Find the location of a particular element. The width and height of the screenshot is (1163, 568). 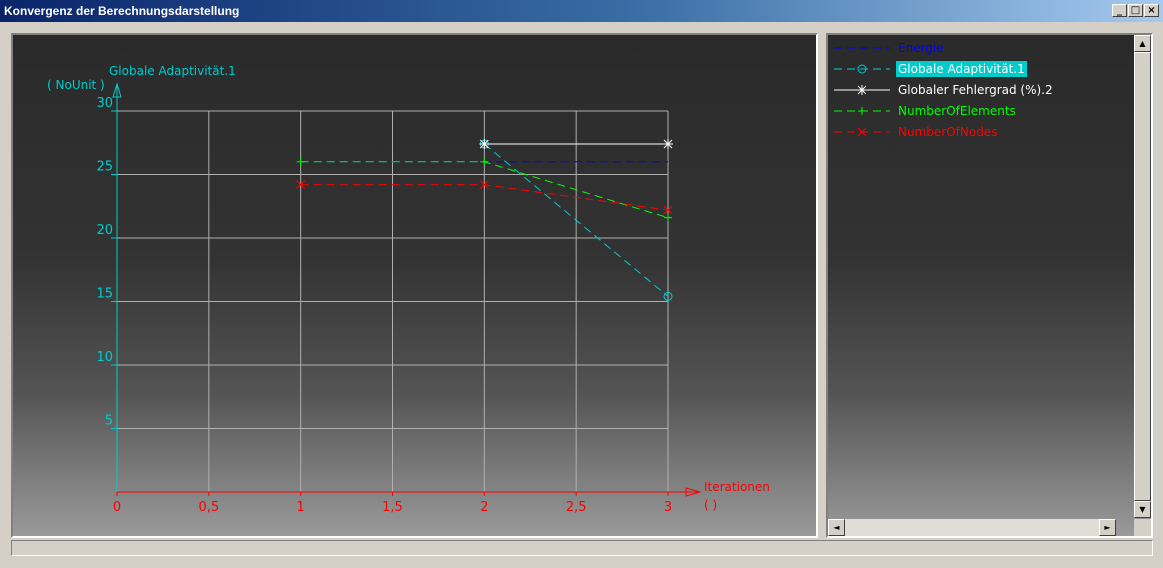

x-tick-label: 0 is located at coordinates (117, 507).